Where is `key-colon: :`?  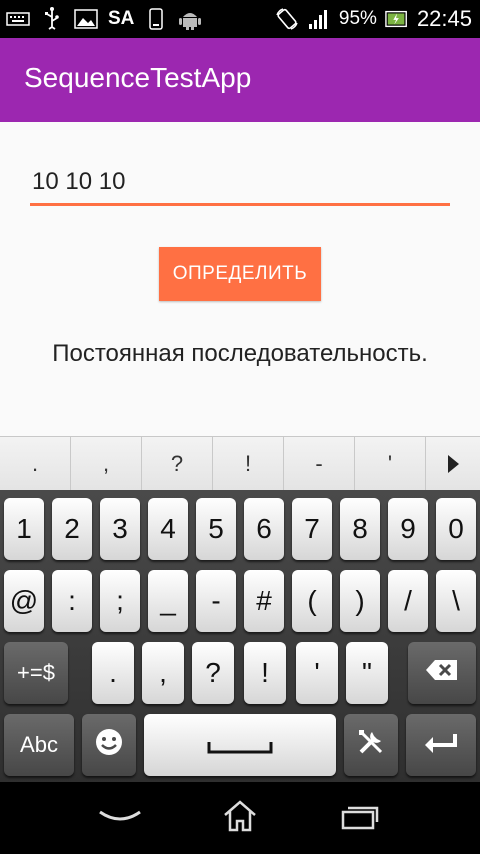
key-colon: : is located at coordinates (72, 601).